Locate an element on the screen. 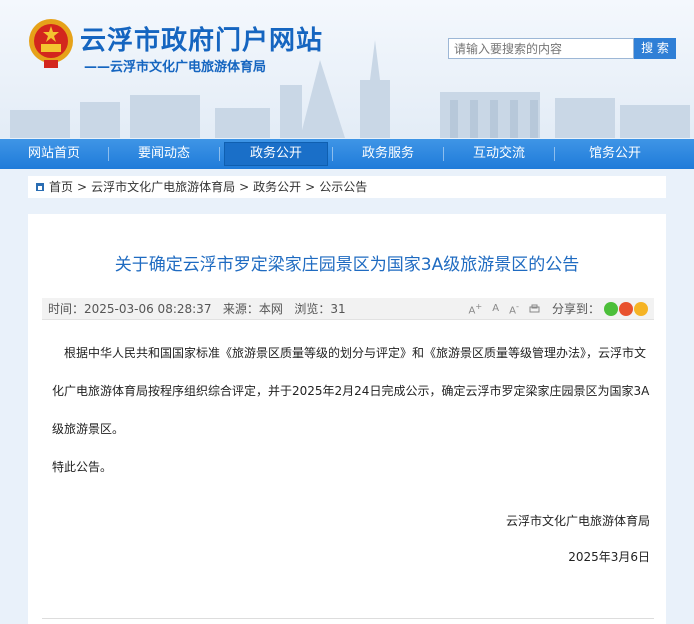 This screenshot has width=694, height=624. font-larger-icon: A+ is located at coordinates (475, 308).